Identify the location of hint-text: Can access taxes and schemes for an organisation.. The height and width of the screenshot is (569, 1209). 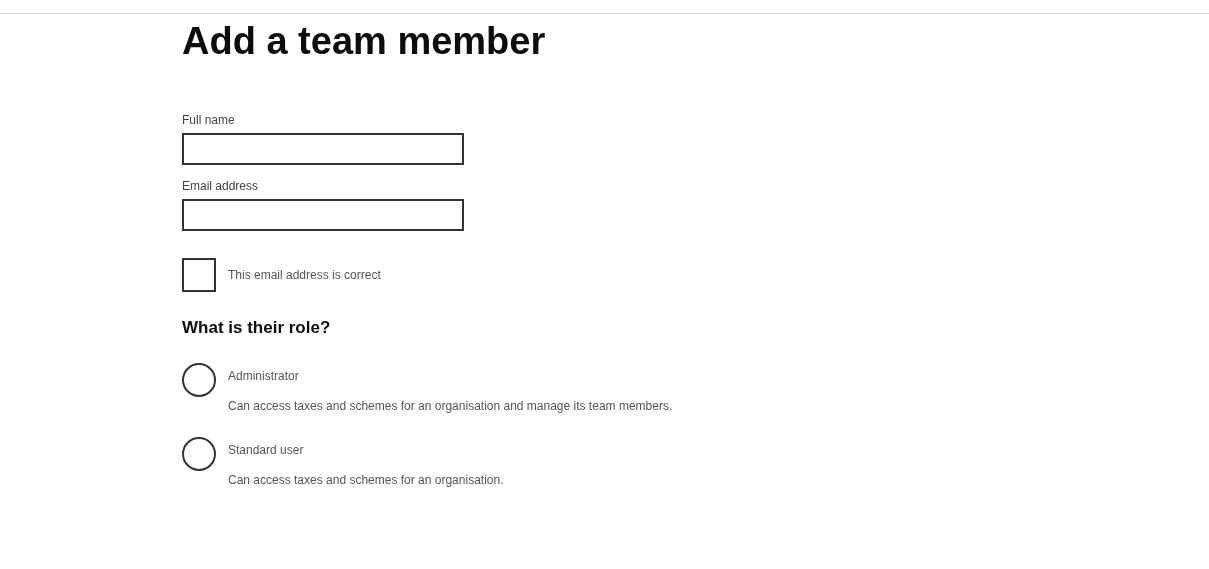
(366, 480).